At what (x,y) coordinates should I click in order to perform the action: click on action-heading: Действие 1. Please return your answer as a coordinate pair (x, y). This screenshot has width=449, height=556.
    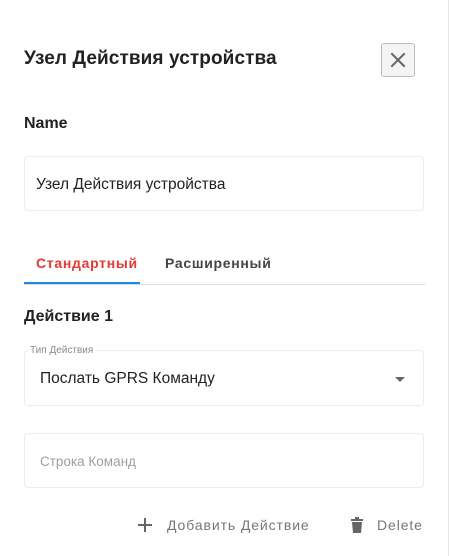
    Looking at the image, I should click on (68, 316).